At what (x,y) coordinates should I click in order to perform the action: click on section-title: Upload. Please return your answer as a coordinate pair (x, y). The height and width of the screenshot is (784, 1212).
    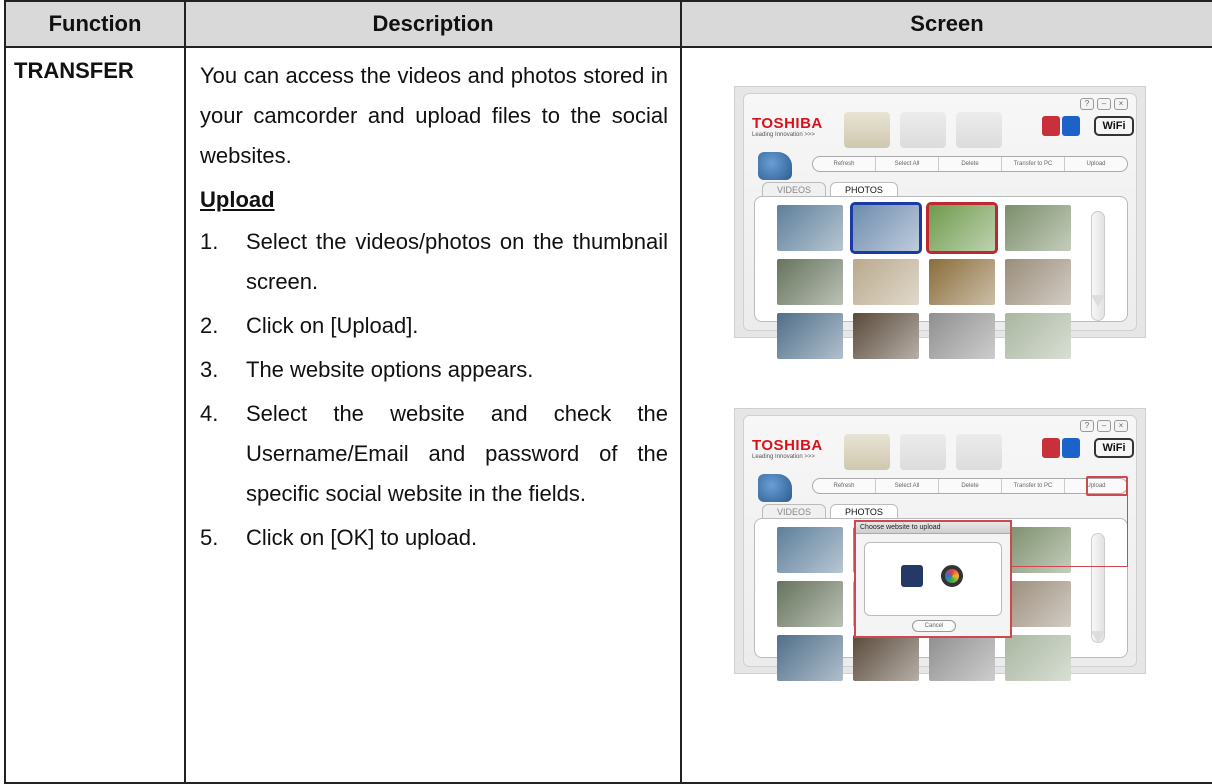
    Looking at the image, I should click on (237, 199).